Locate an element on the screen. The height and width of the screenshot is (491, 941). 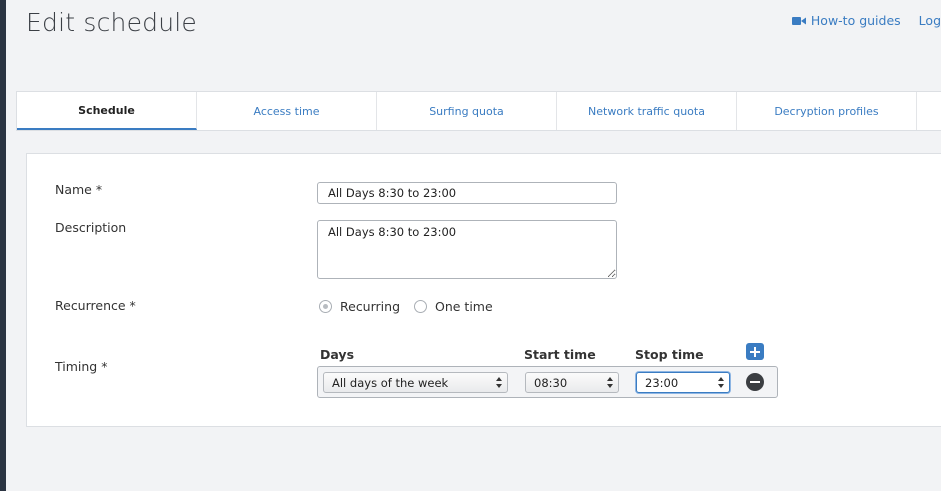
left-sidebar-strip is located at coordinates (3, 245).